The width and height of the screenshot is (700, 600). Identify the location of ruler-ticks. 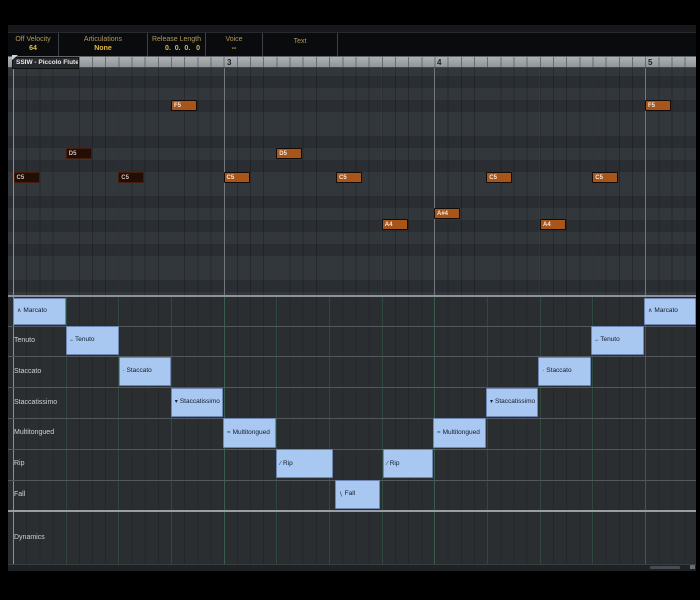
(354, 62).